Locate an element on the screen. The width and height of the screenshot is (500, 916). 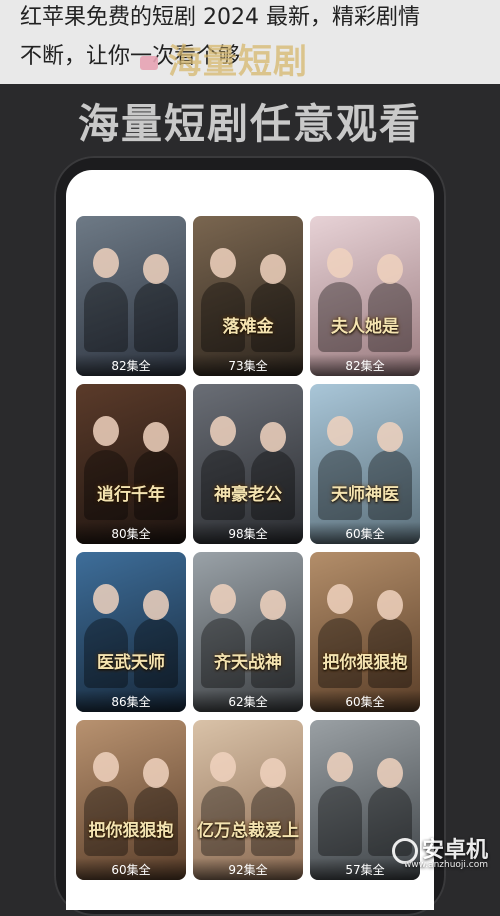
episode-count: 80集全 is located at coordinates (131, 533).